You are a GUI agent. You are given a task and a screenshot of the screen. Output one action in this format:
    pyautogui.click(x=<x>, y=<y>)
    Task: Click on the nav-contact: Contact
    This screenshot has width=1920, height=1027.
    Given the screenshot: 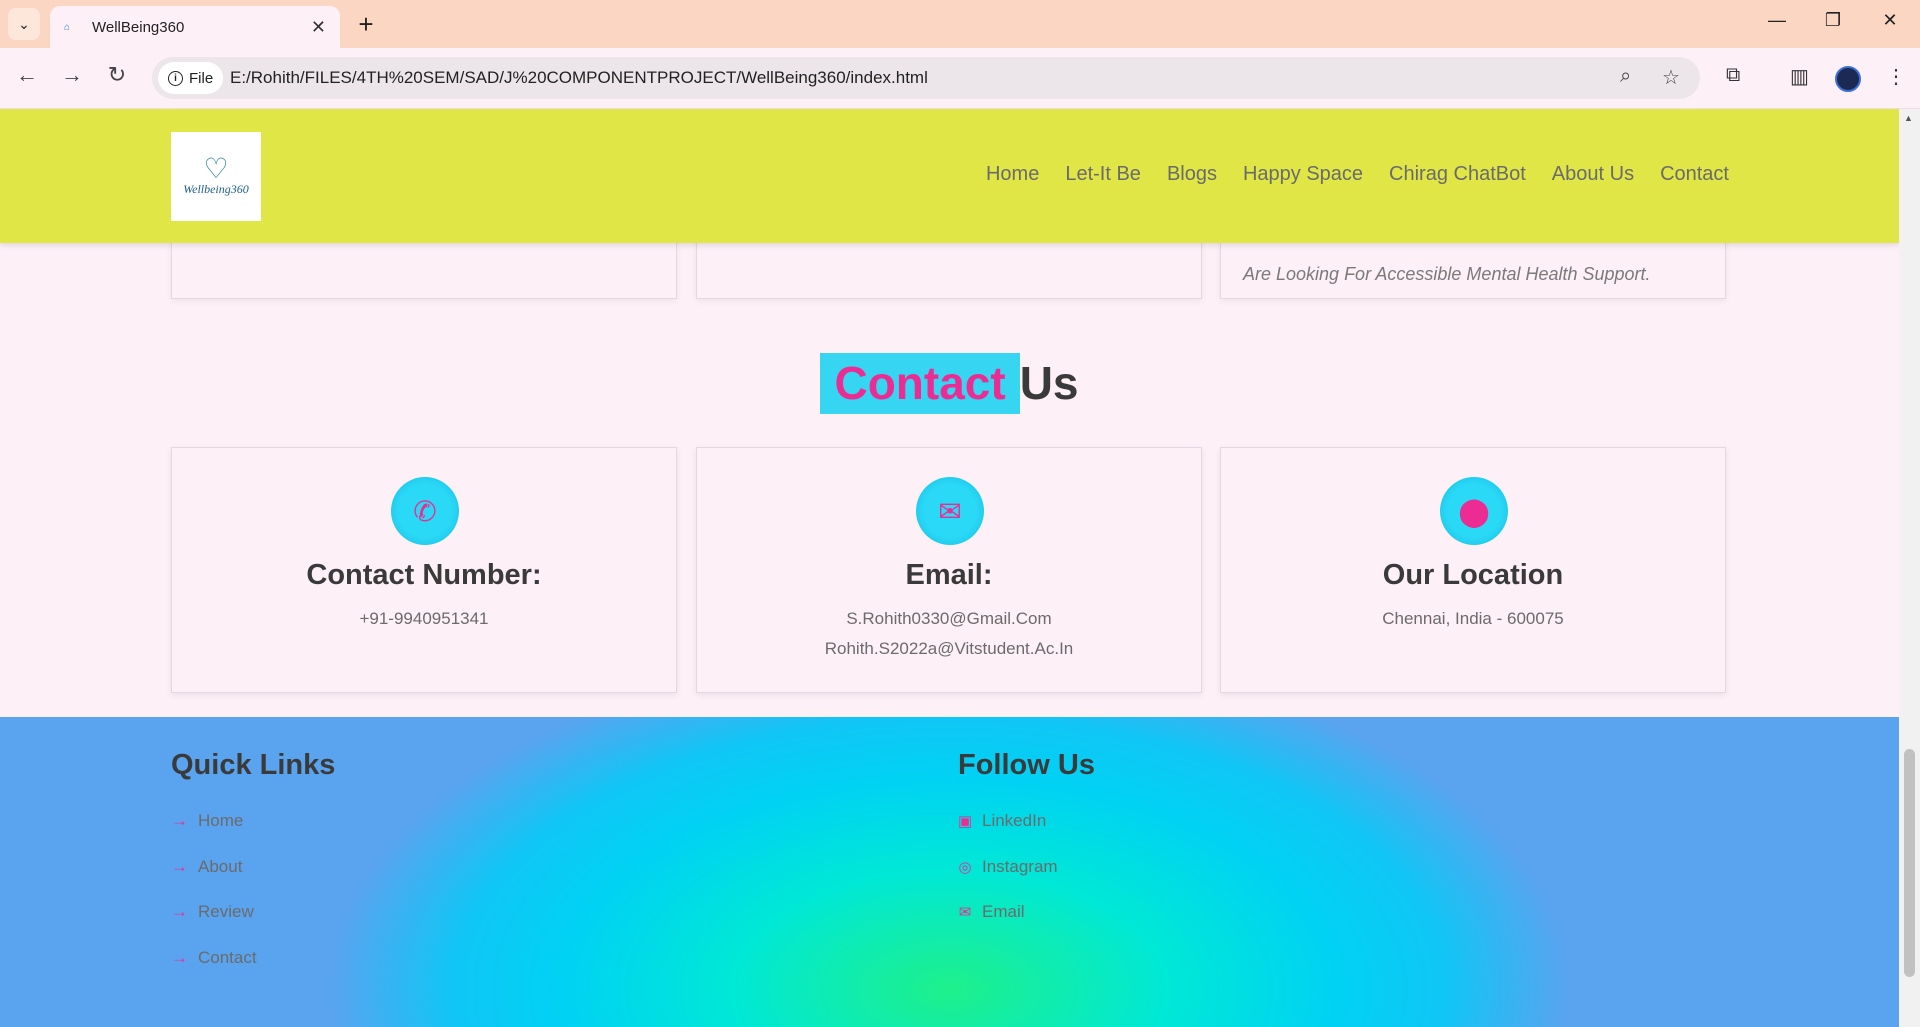 What is the action you would take?
    pyautogui.click(x=1694, y=174)
    